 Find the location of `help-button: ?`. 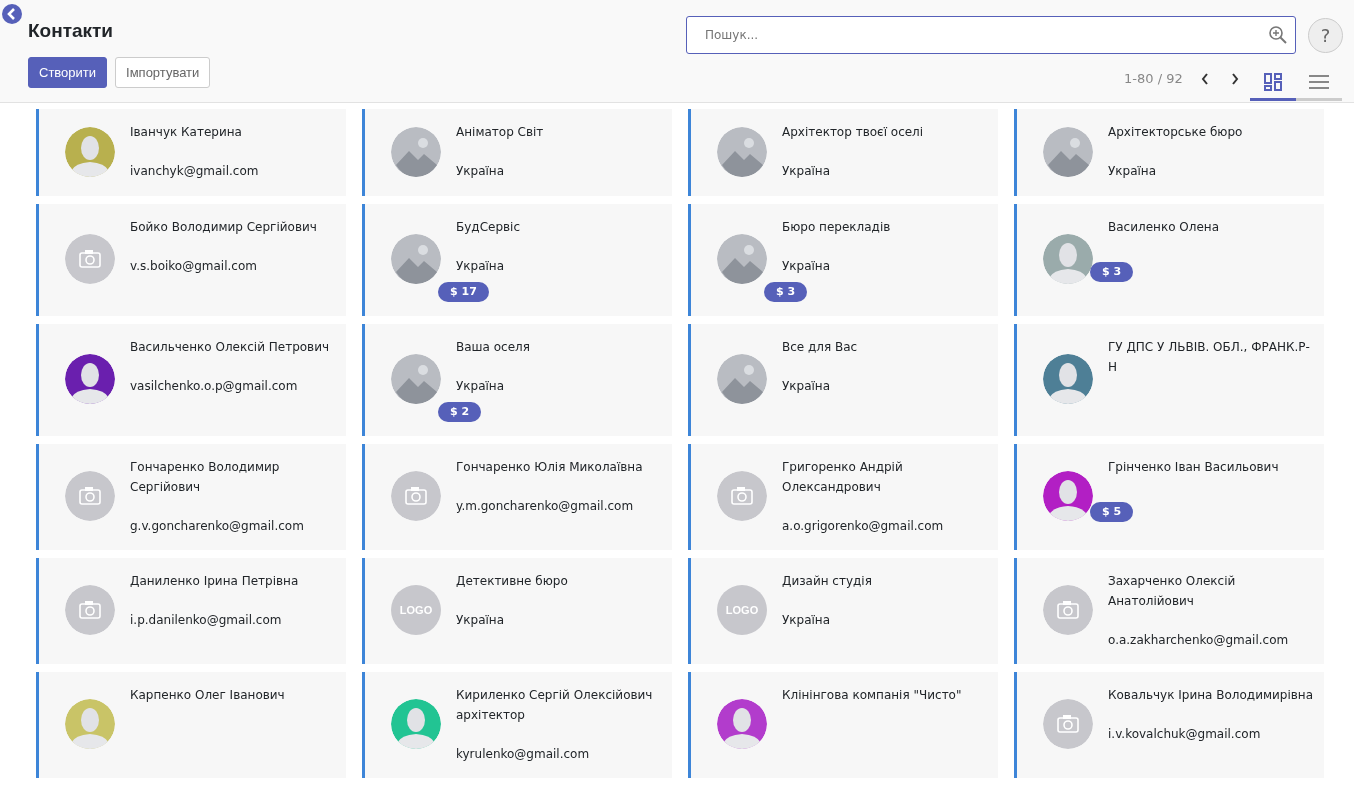

help-button: ? is located at coordinates (1325, 35).